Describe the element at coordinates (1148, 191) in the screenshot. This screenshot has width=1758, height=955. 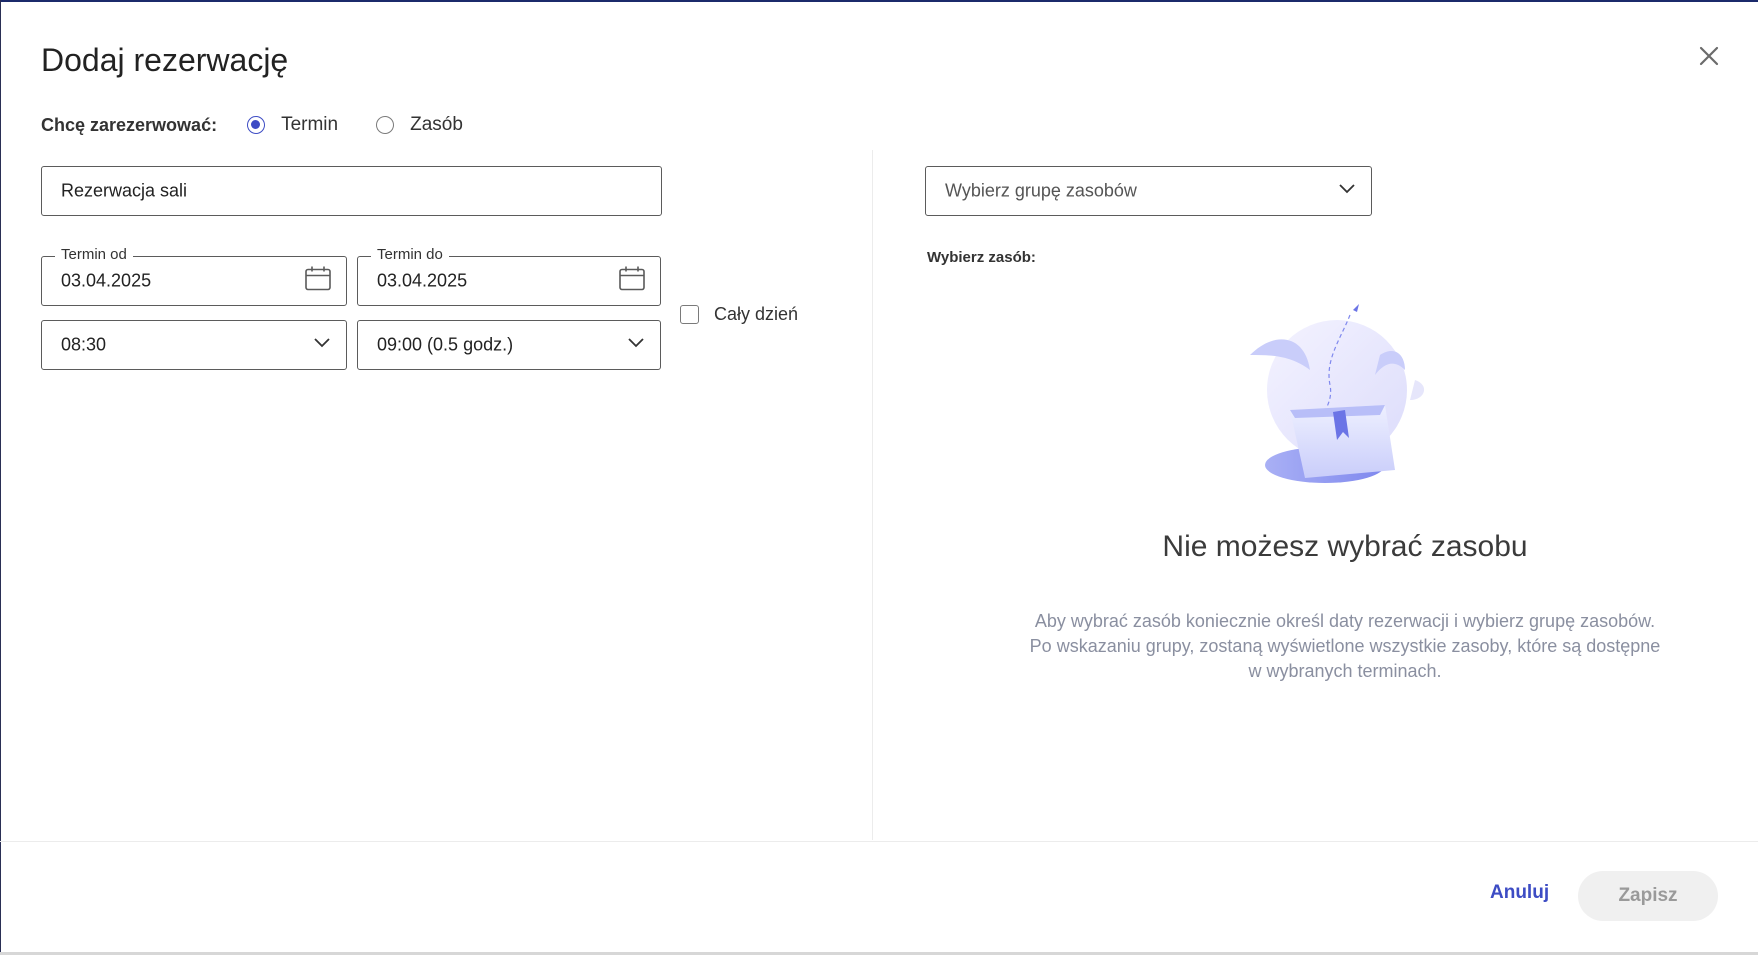
I see `resource-group-select: Wybierz grupę zasobów` at that location.